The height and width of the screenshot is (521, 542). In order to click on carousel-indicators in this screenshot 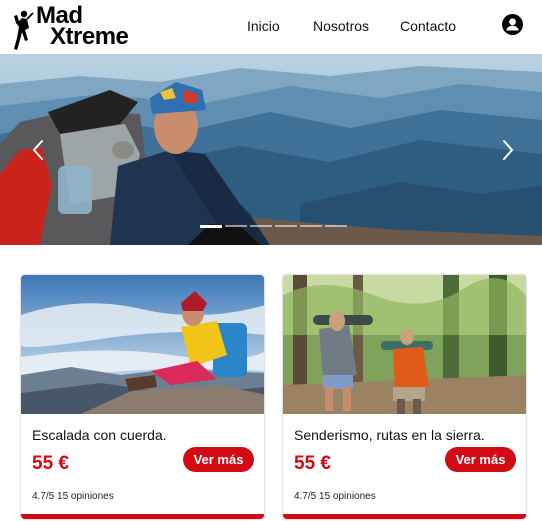, I will do `click(273, 226)`.